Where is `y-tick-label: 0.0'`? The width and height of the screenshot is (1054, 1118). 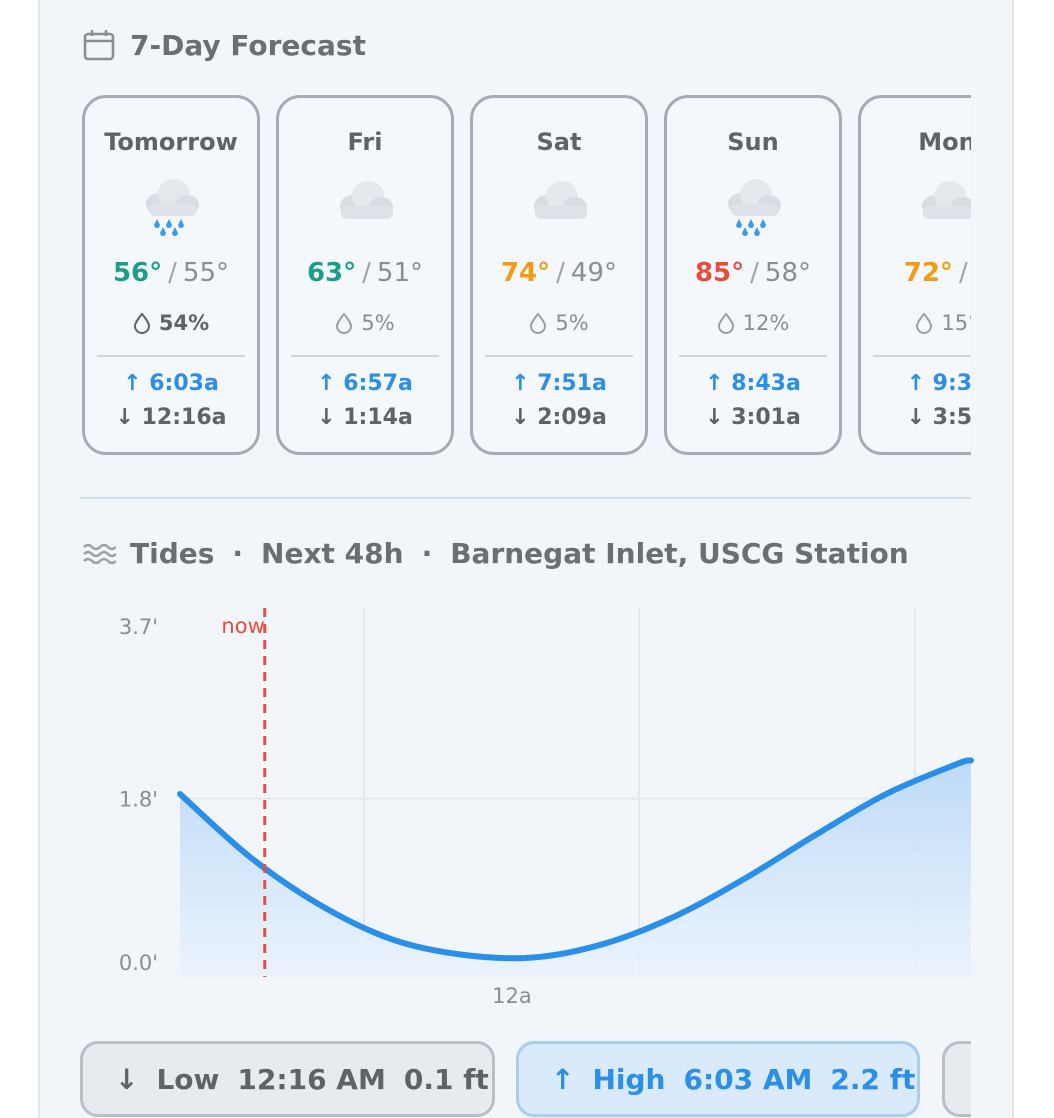 y-tick-label: 0.0' is located at coordinates (138, 963).